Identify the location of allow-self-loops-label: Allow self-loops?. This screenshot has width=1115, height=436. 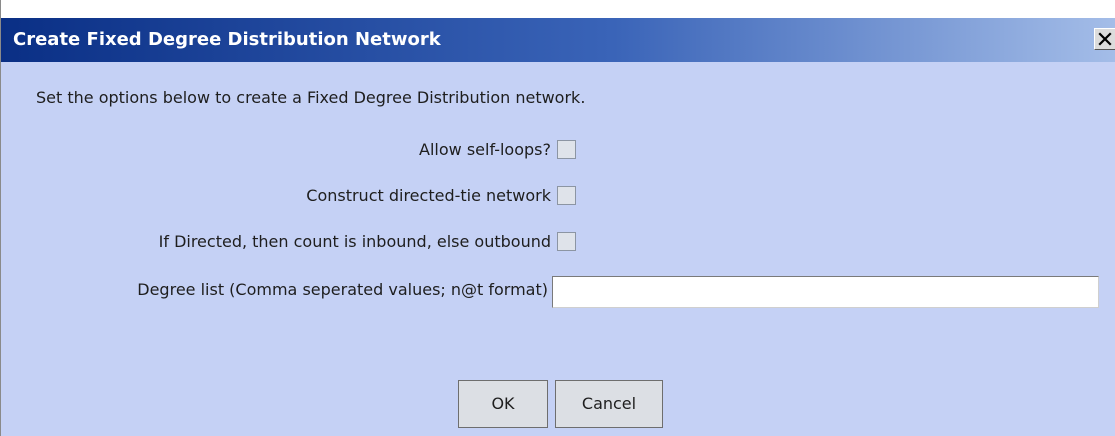
(485, 149).